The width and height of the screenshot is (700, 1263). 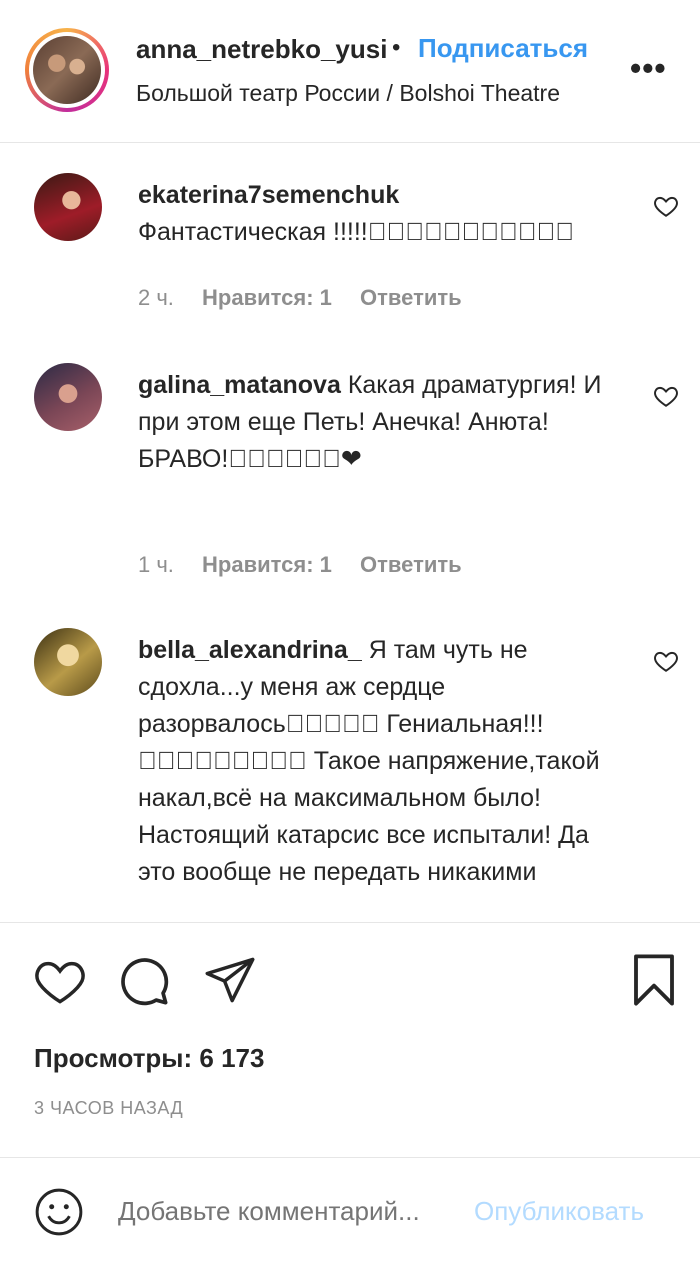 I want to click on comment-time: 2 ч., so click(x=156, y=297).